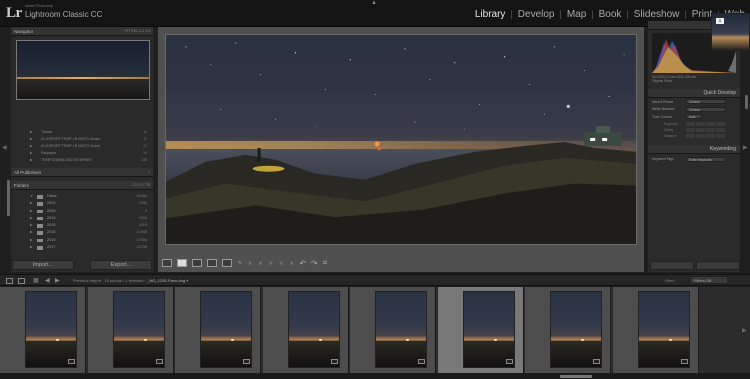 The width and height of the screenshot is (750, 379). Describe the element at coordinates (227, 263) in the screenshot. I see `people-view-button` at that location.